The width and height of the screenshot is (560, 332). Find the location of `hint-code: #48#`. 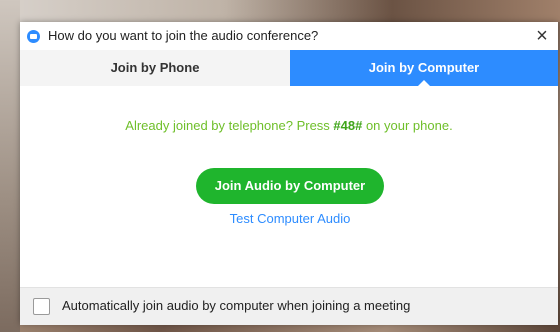

hint-code: #48# is located at coordinates (348, 125).